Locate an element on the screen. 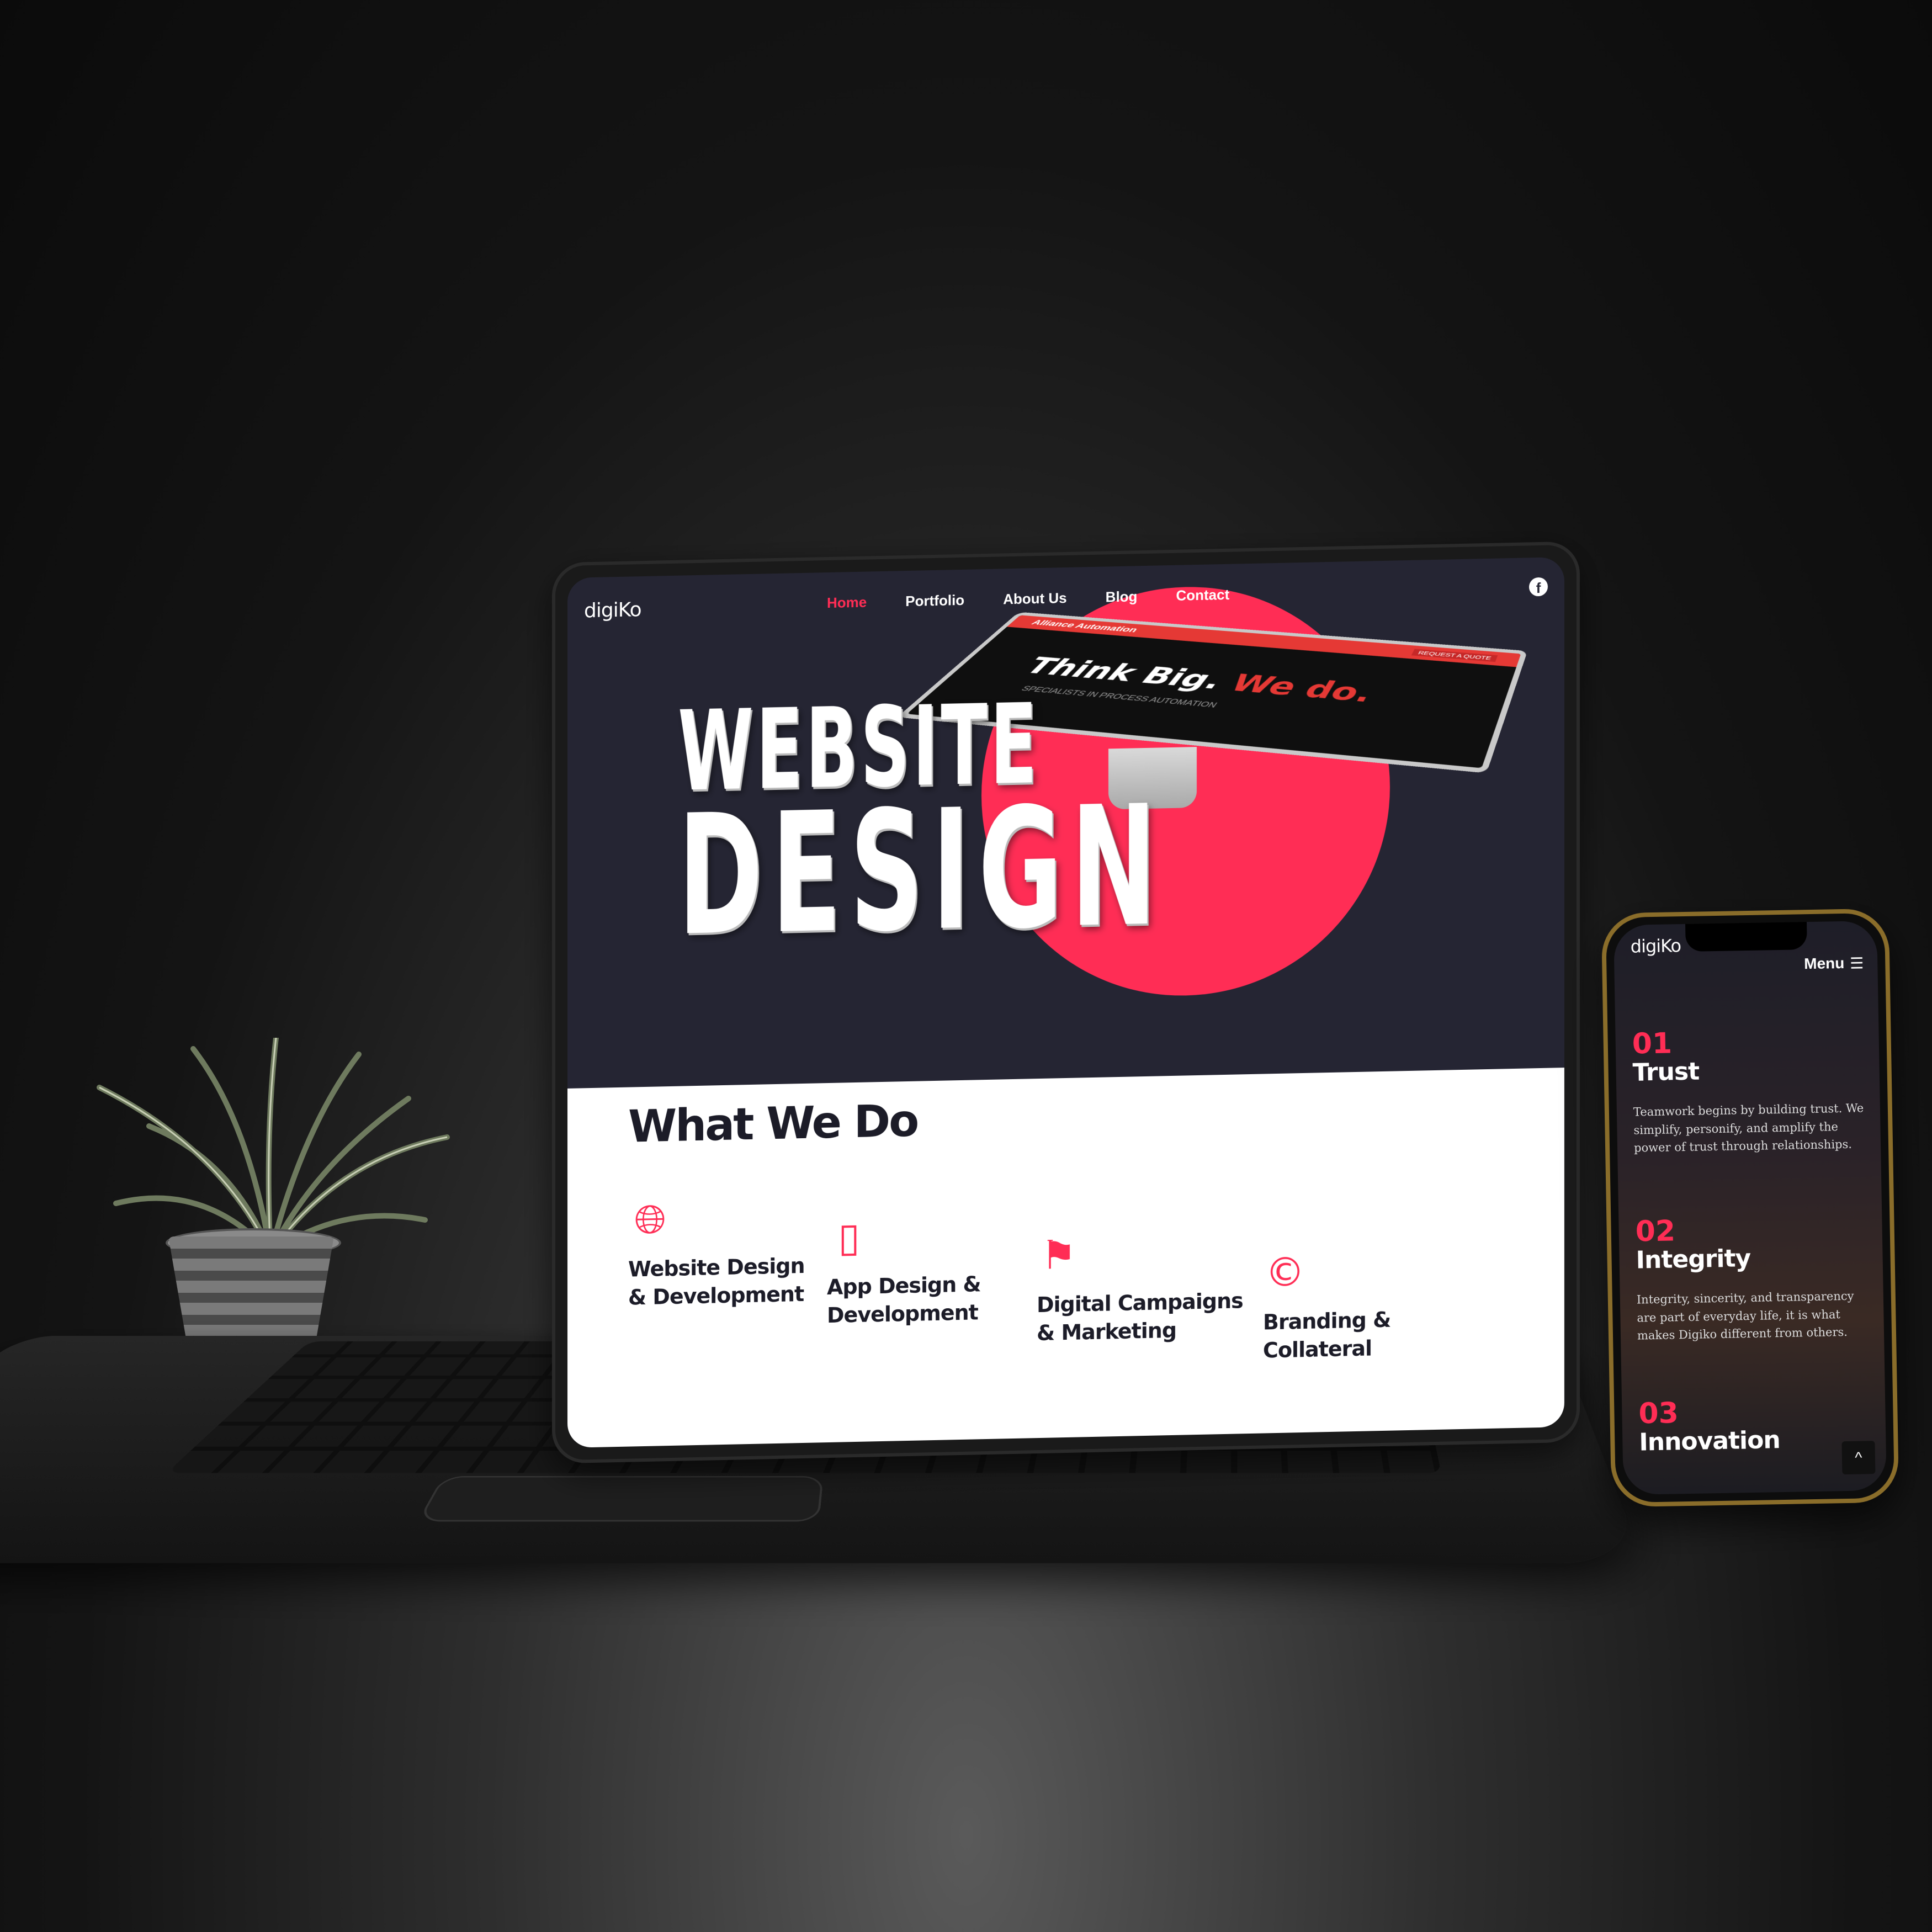 This screenshot has height=1932, width=1932. laptop-trackpad is located at coordinates (621, 1499).